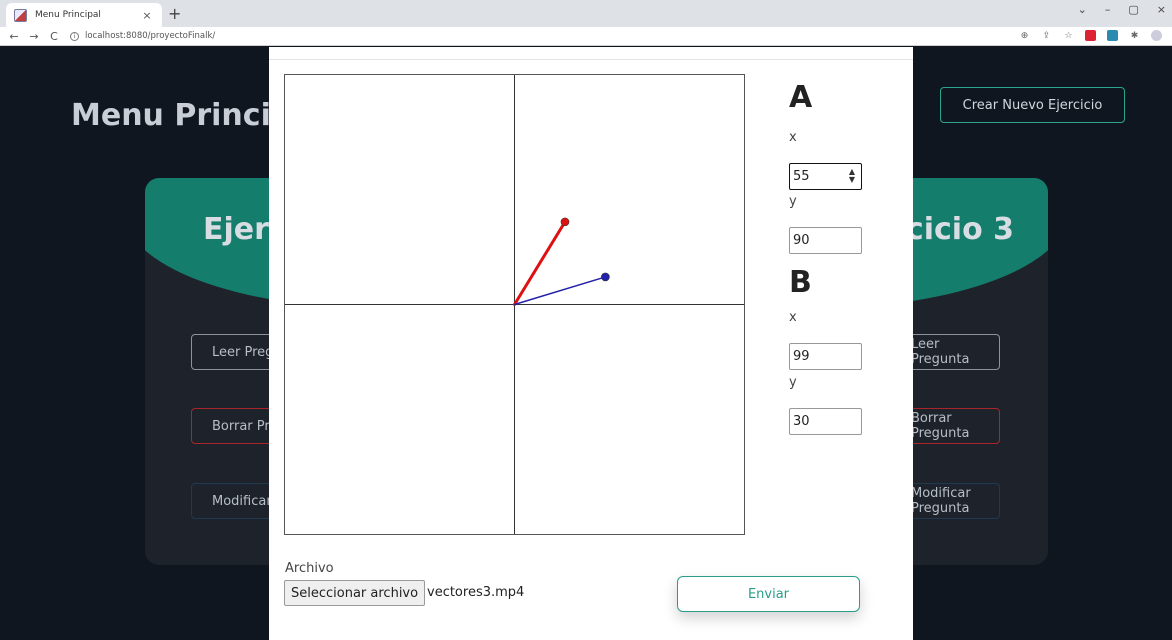 The height and width of the screenshot is (640, 1172). What do you see at coordinates (565, 222) in the screenshot?
I see `vector-a-endpoint` at bounding box center [565, 222].